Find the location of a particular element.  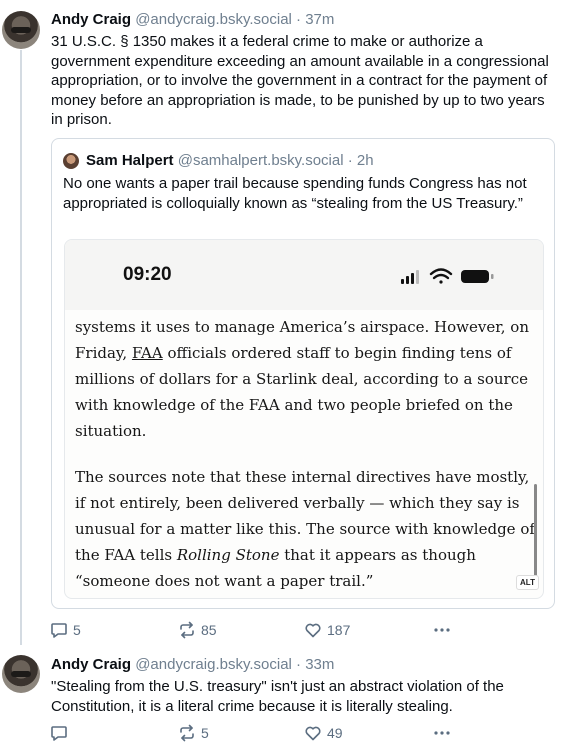

status-time: 09:20 is located at coordinates (147, 274).